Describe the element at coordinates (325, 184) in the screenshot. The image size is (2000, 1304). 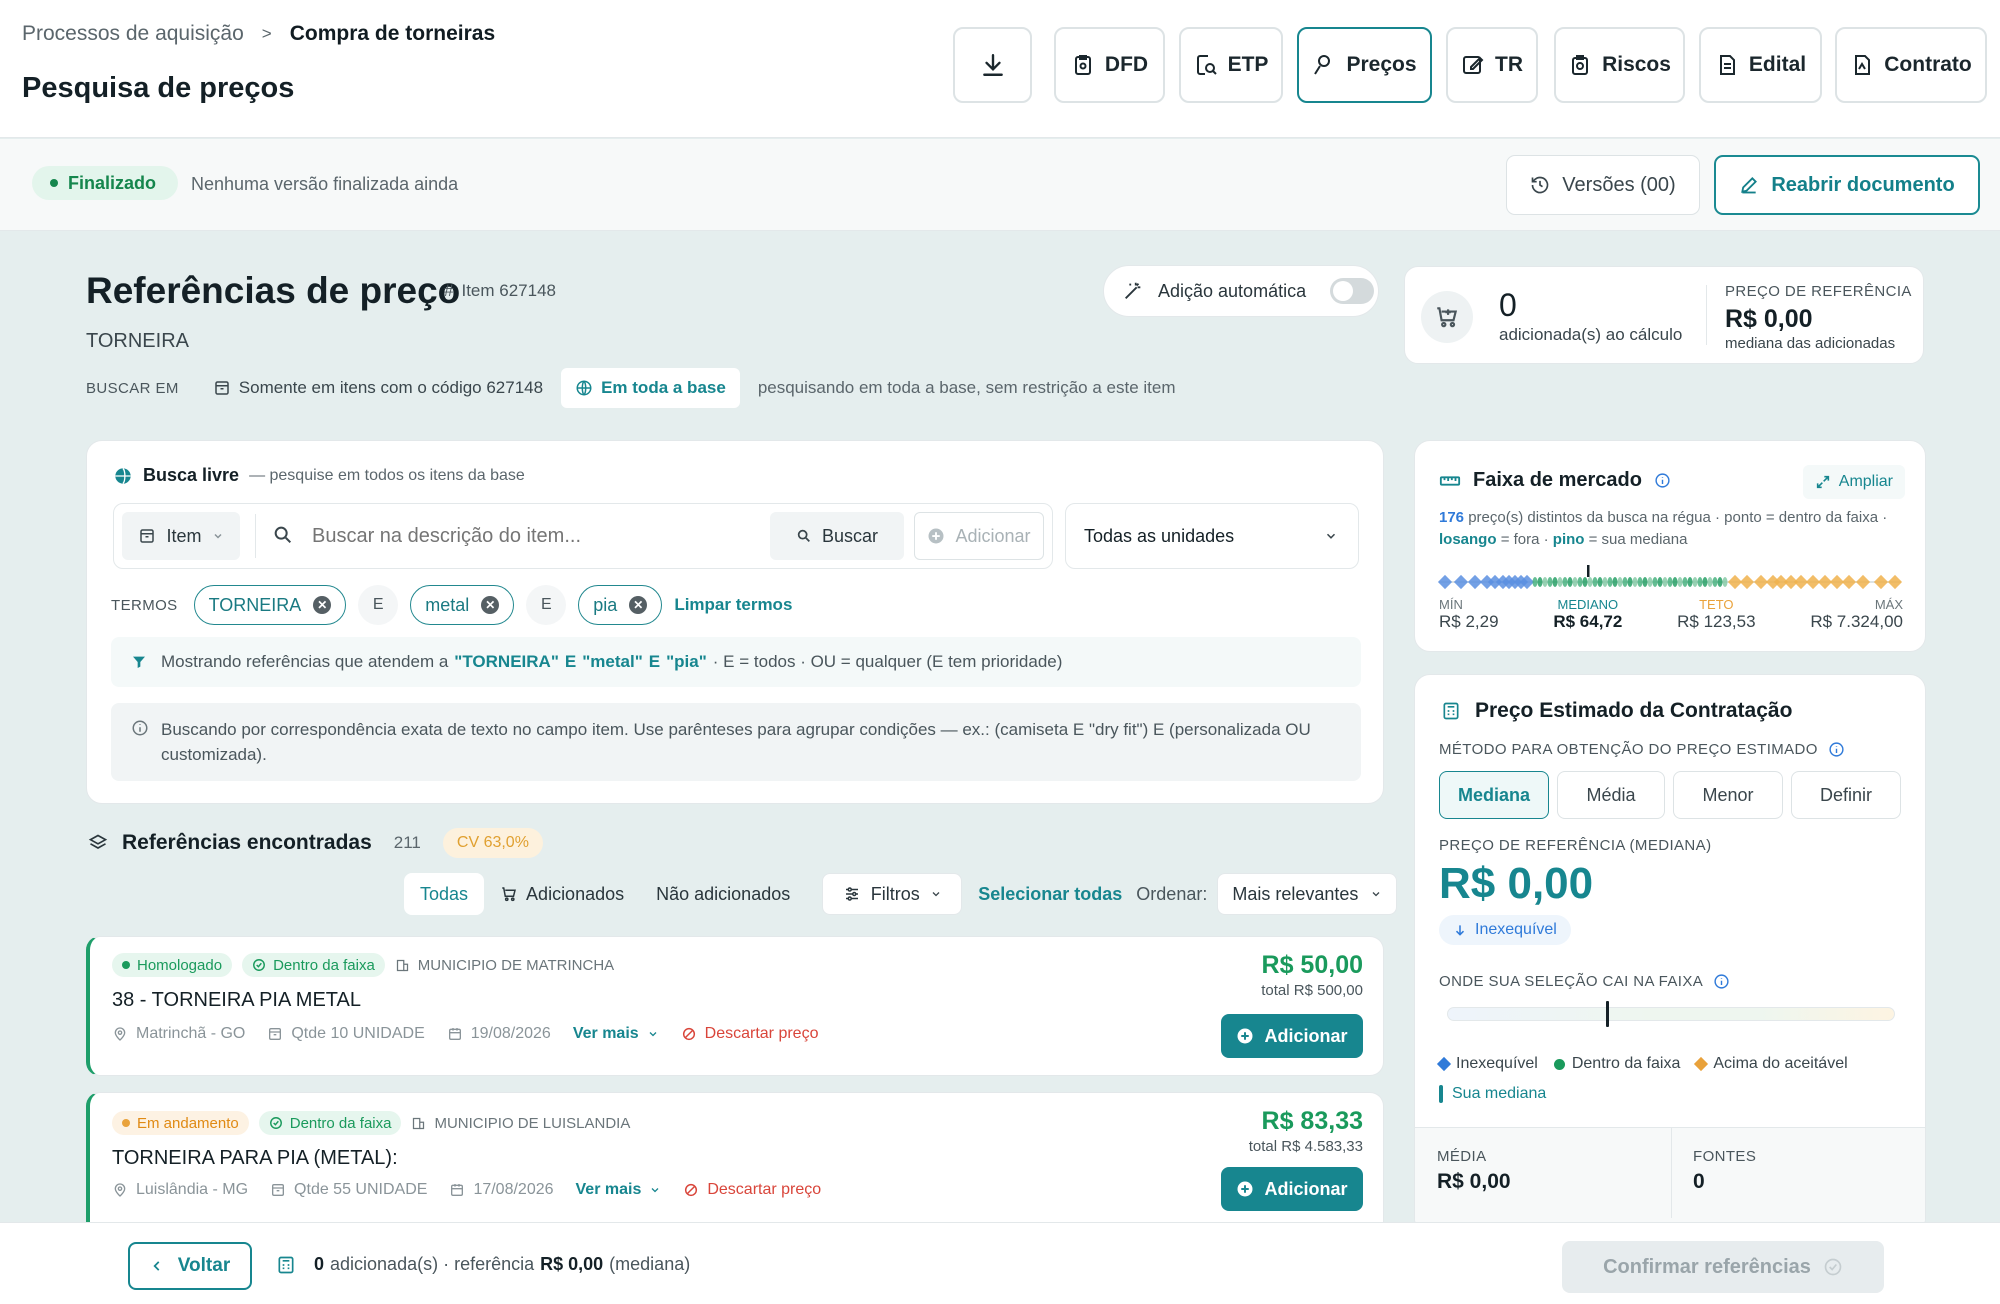
I see `status-note: Nenhuma versão finalizada ainda` at that location.